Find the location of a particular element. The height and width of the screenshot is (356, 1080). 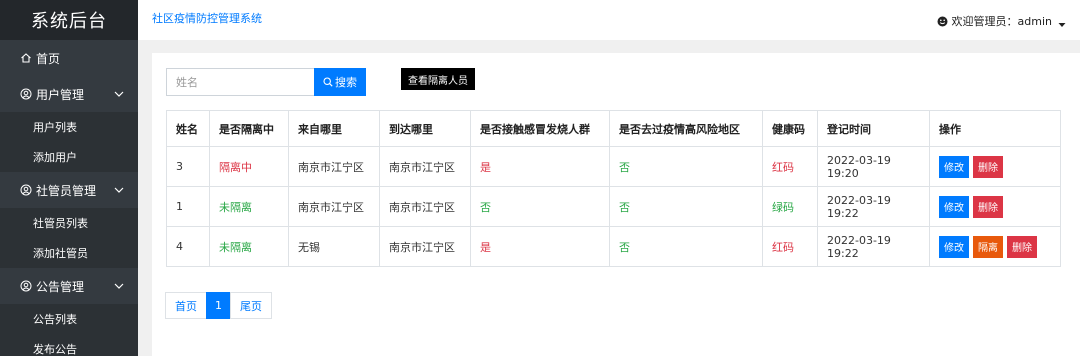

cell-name: 4 is located at coordinates (188, 246).